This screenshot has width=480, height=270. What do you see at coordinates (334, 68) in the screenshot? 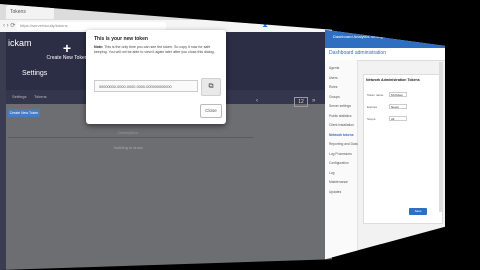
I see `sidebar-item: Agents` at bounding box center [334, 68].